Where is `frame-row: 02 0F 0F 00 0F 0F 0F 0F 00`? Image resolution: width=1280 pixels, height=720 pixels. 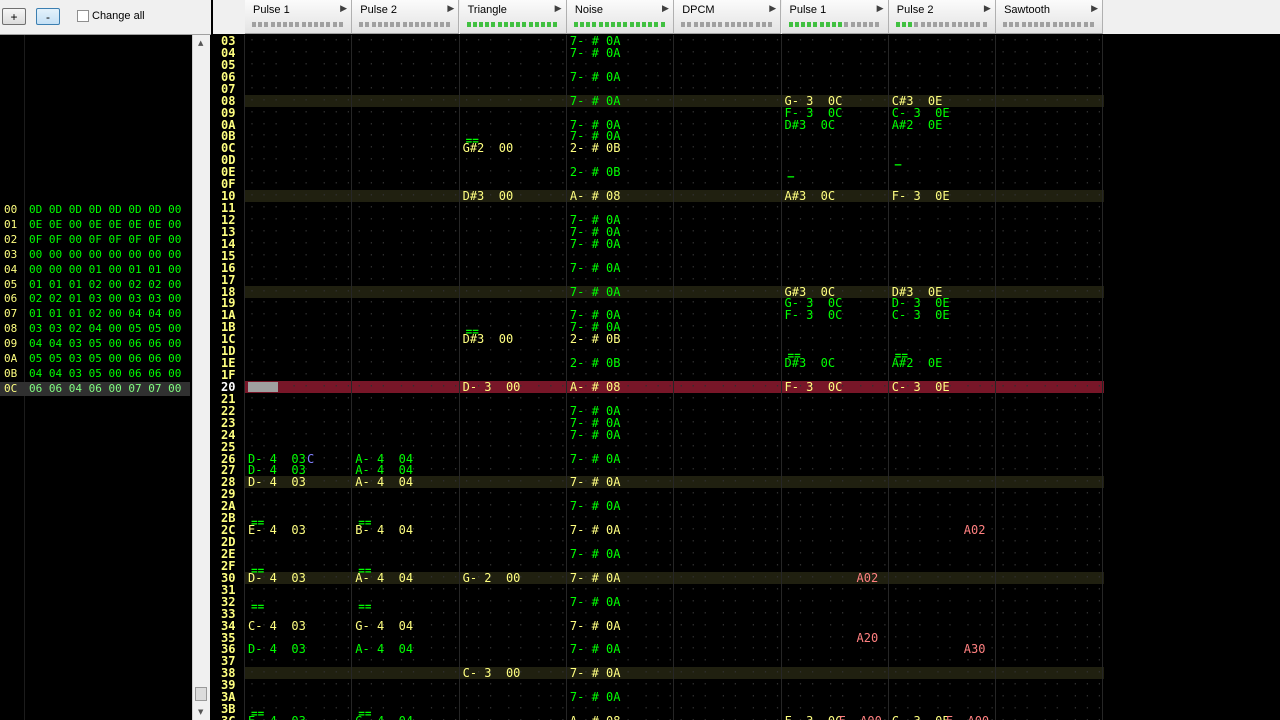
frame-row: 02 0F 0F 00 0F 0F 0F 0F 00 is located at coordinates (95, 240).